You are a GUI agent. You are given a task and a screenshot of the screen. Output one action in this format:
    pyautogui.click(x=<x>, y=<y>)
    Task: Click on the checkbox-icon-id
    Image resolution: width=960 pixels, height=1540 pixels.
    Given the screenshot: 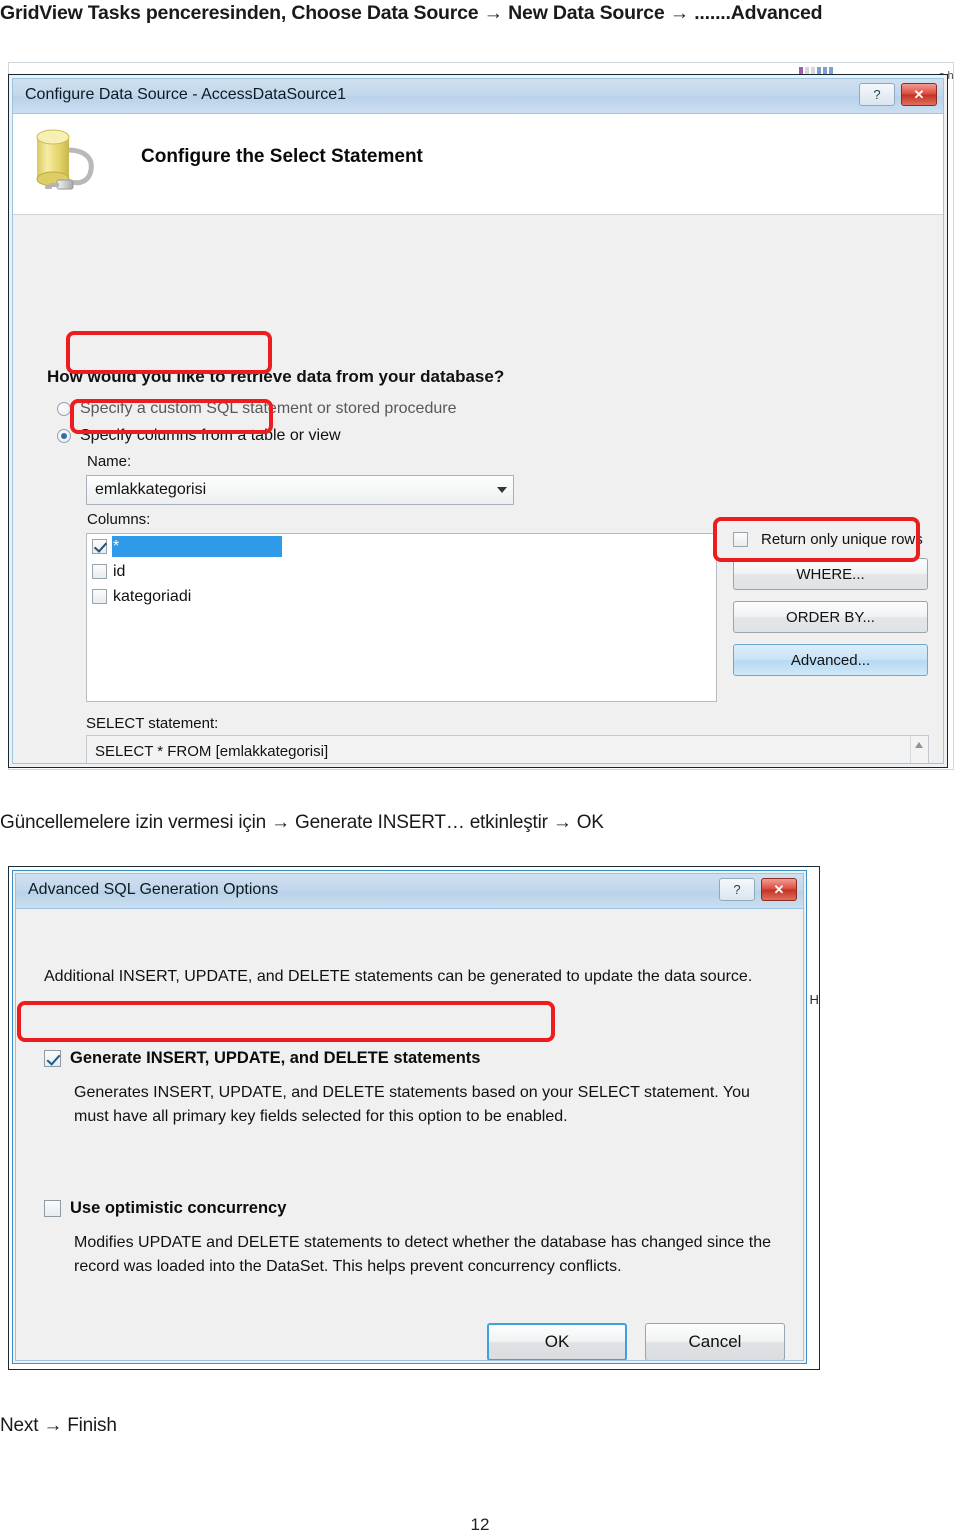 What is the action you would take?
    pyautogui.click(x=99, y=571)
    